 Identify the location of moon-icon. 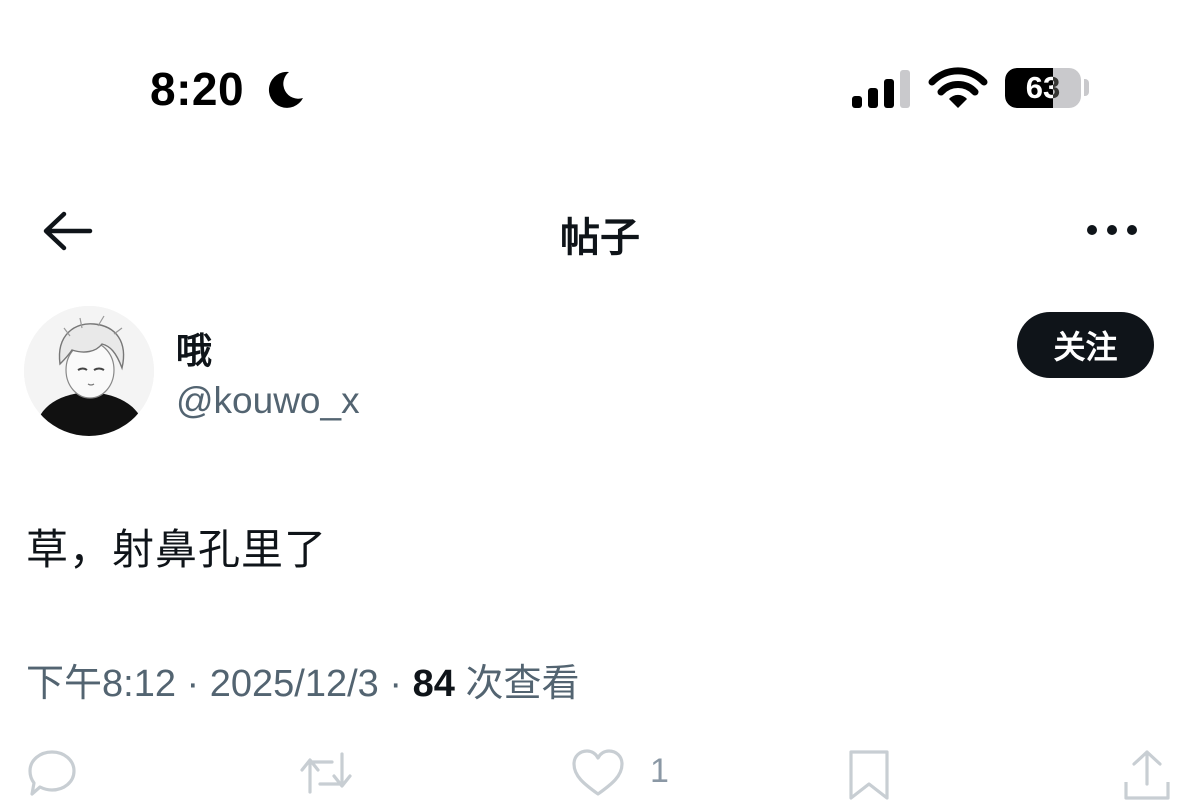
(285, 89).